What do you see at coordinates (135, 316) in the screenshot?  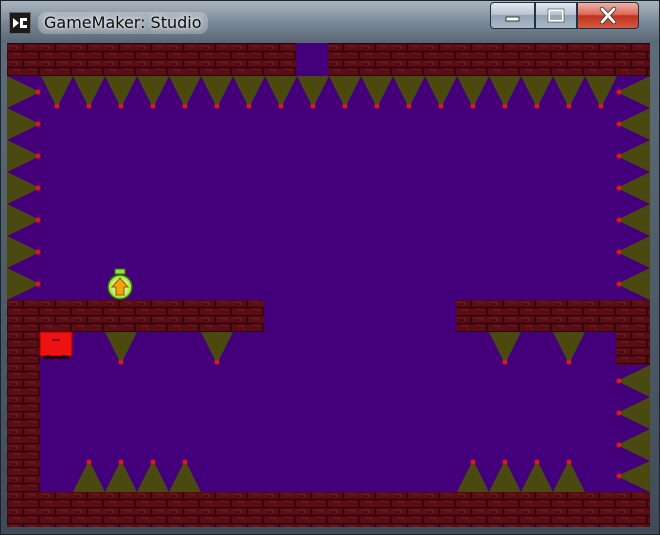 I see `left-ledge` at bounding box center [135, 316].